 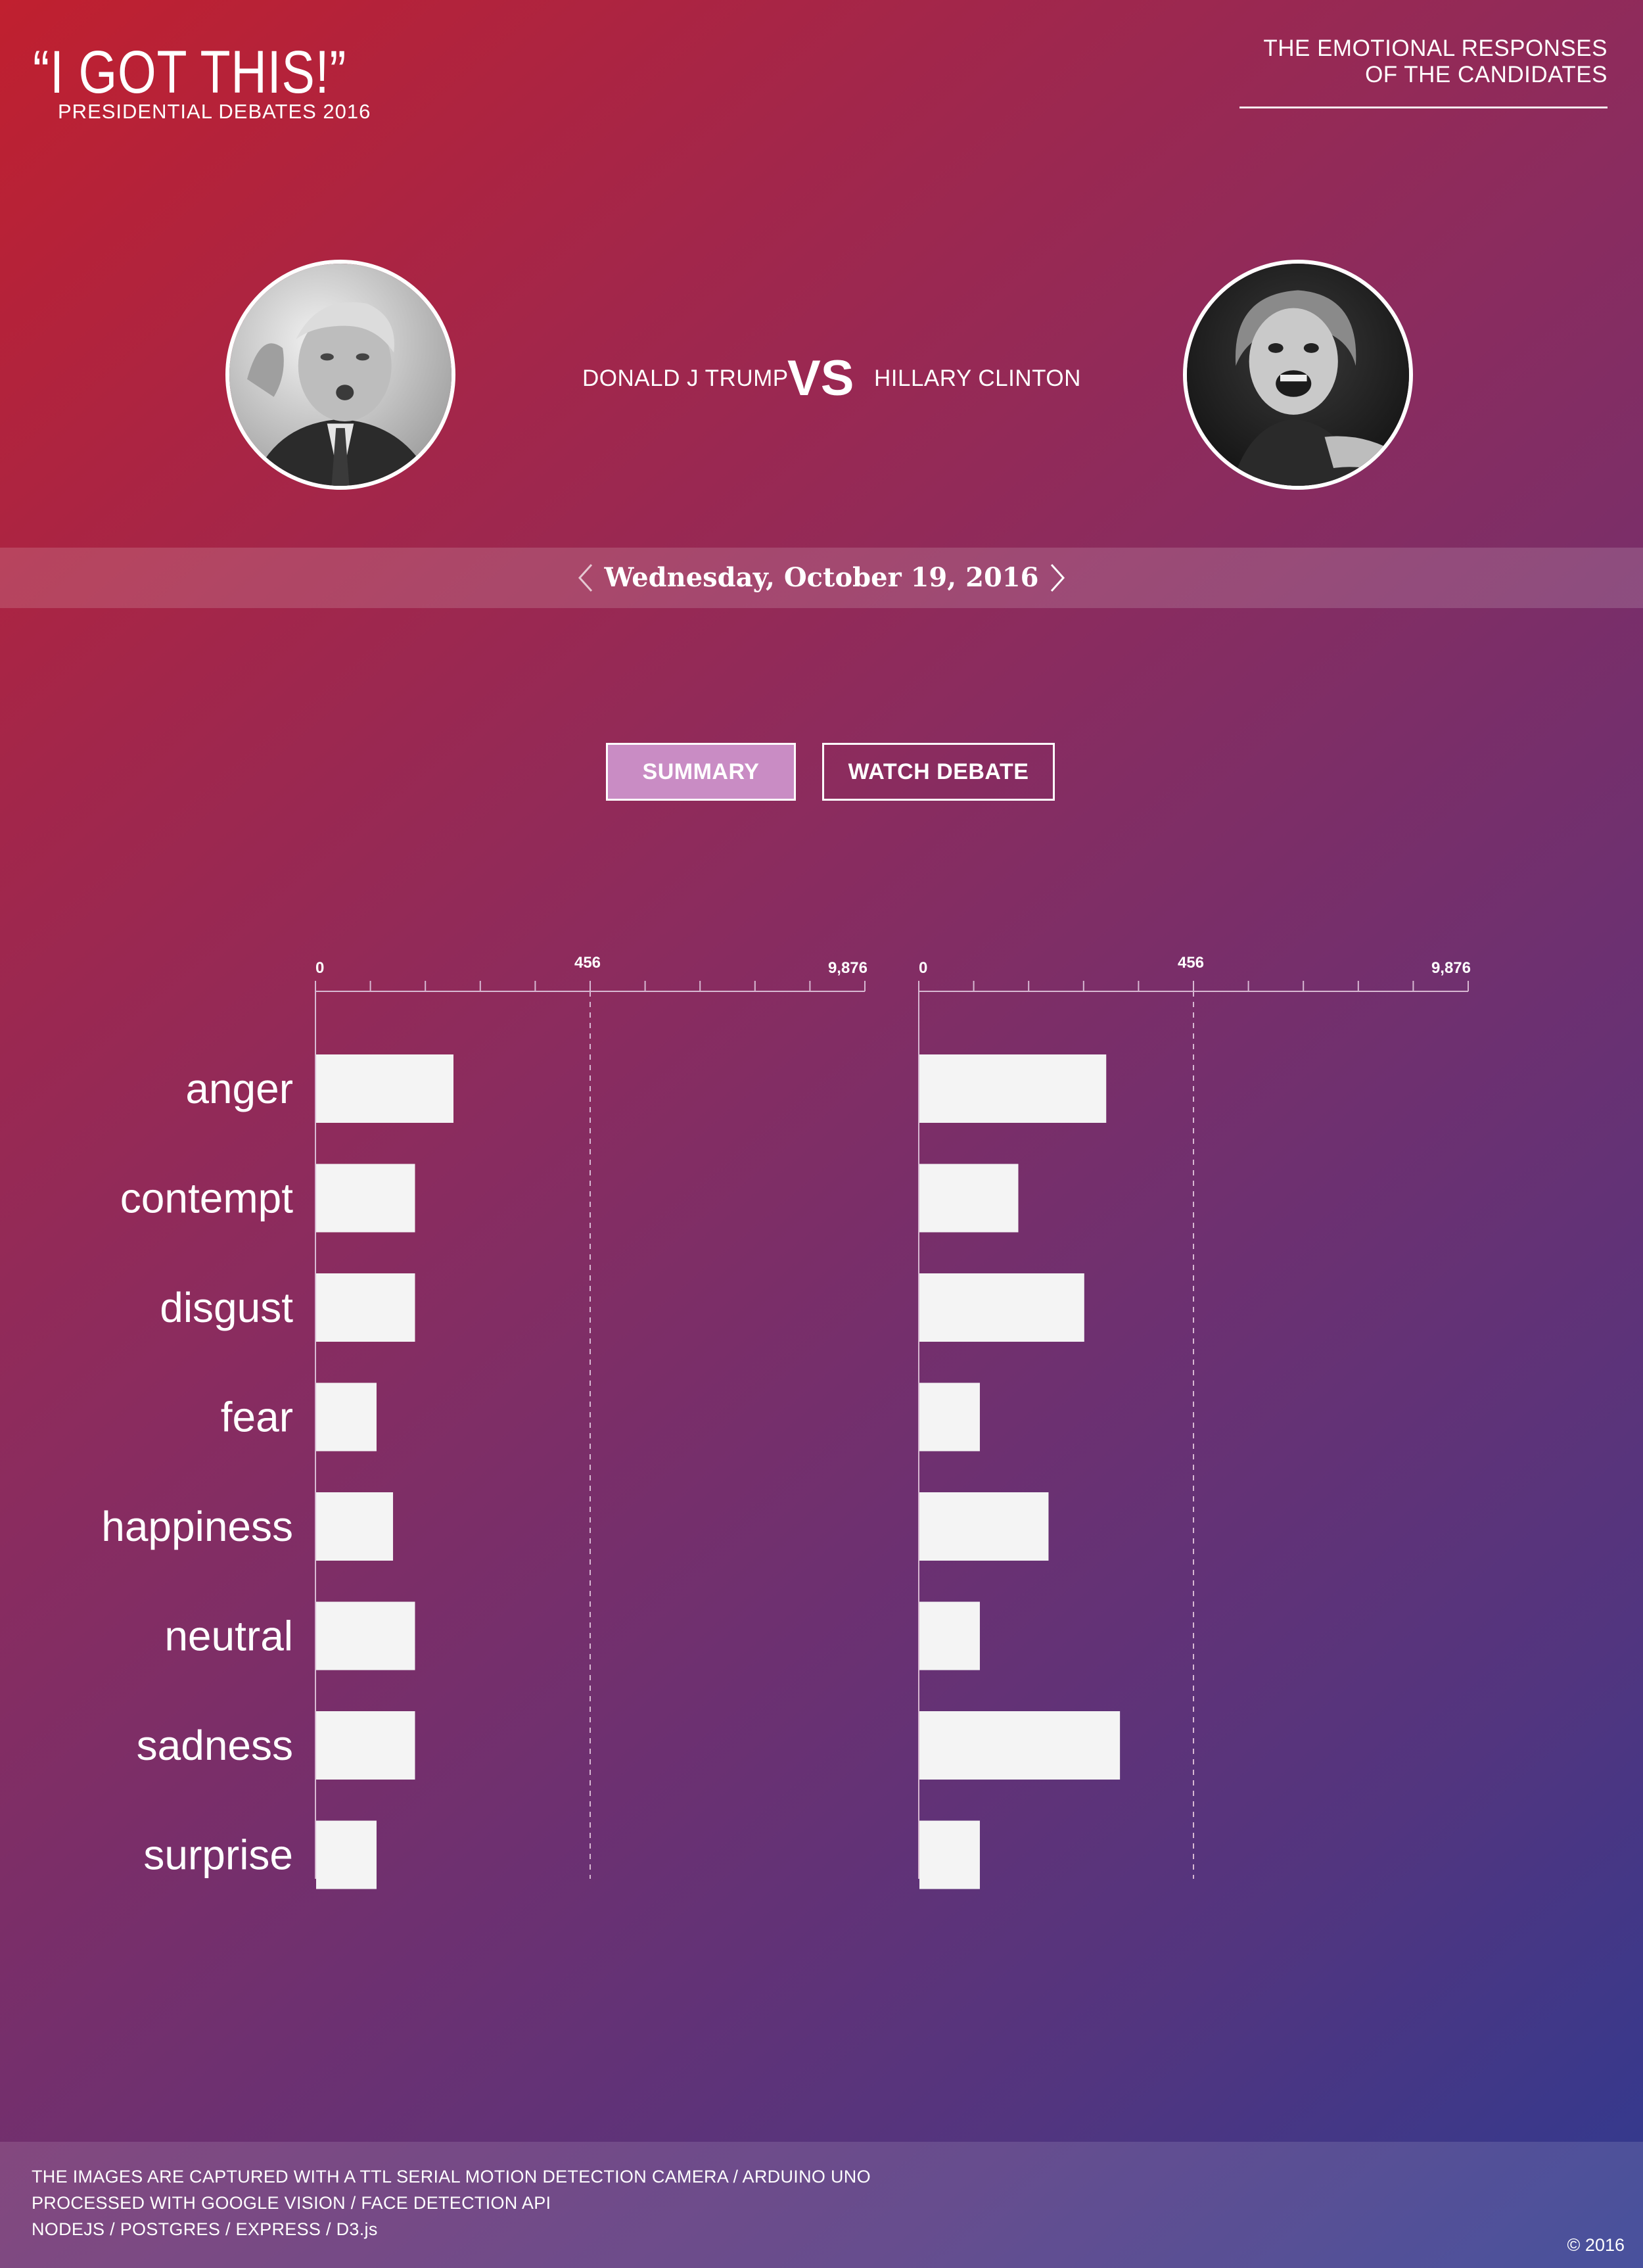 I want to click on category-label: anger, so click(x=239, y=1088).